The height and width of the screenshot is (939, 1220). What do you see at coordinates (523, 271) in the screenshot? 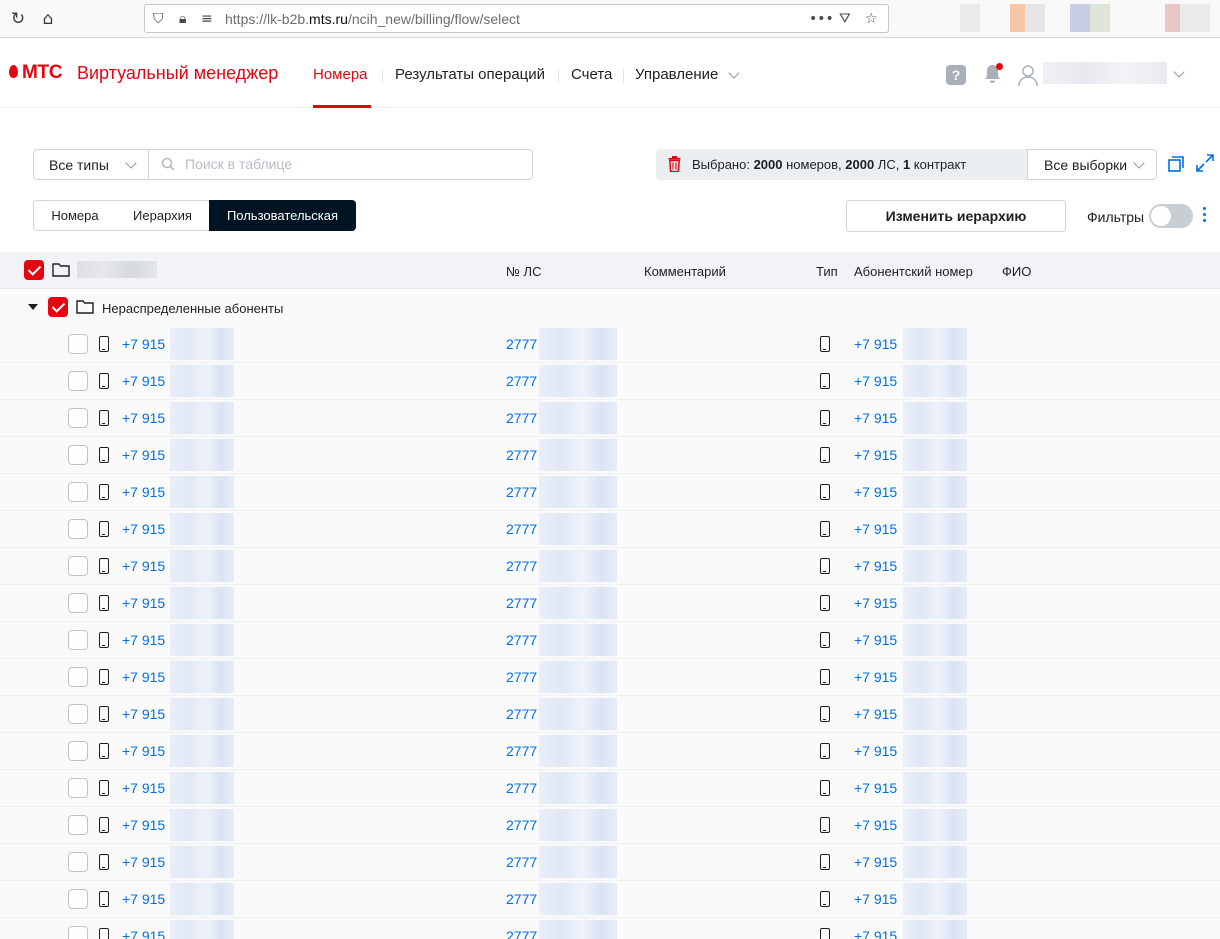
I see `column-header-ls: № ЛС` at bounding box center [523, 271].